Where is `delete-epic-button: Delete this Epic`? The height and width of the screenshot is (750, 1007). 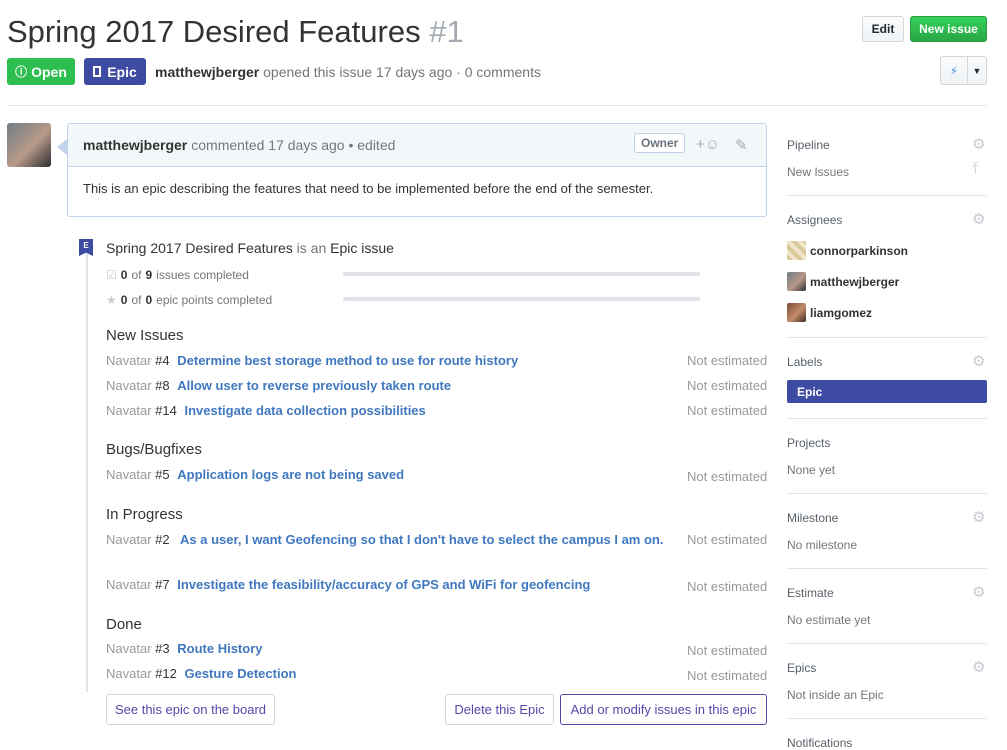 delete-epic-button: Delete this Epic is located at coordinates (499, 709).